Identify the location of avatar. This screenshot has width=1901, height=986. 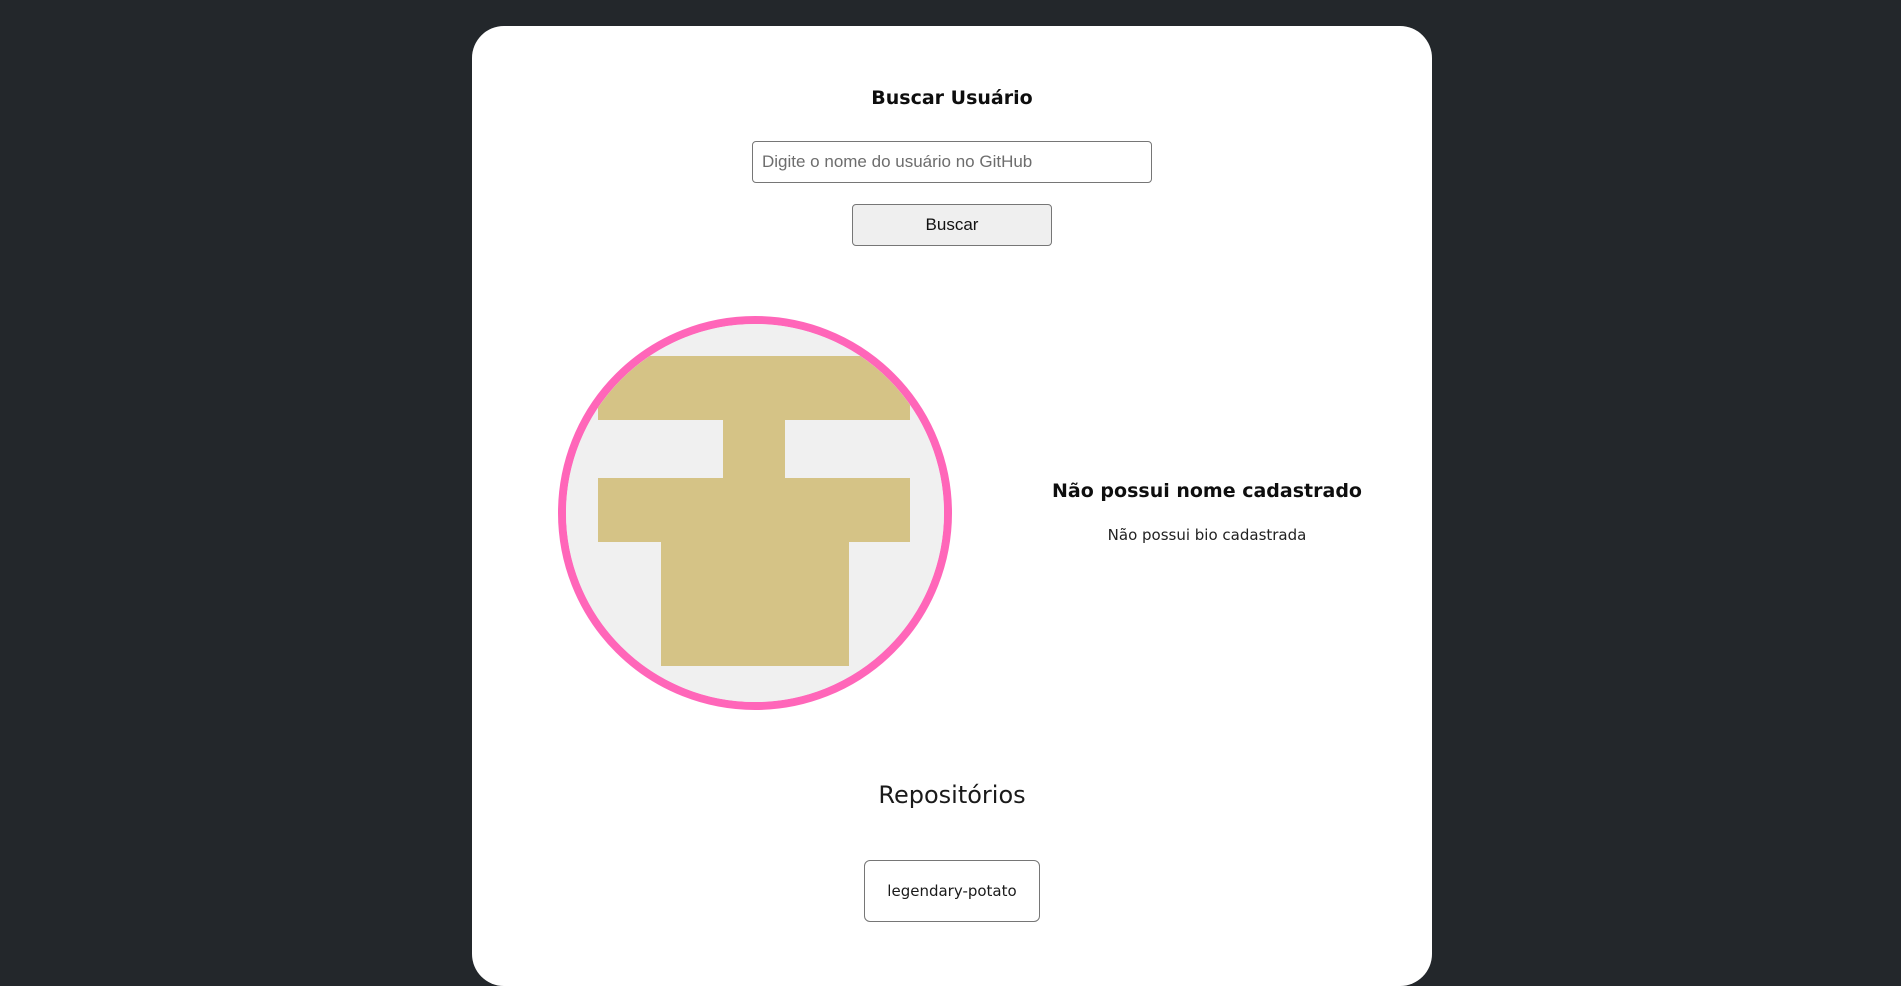
(755, 513).